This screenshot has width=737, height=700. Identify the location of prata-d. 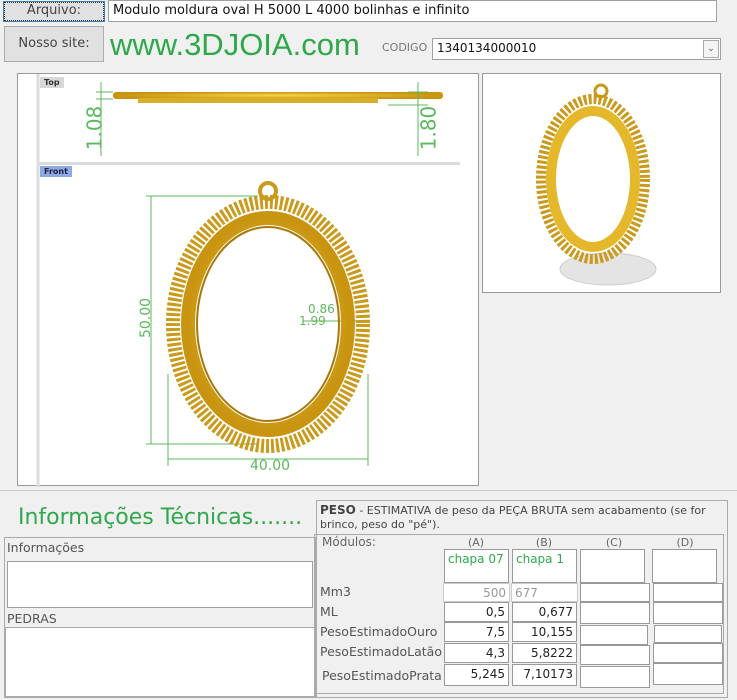
(688, 674).